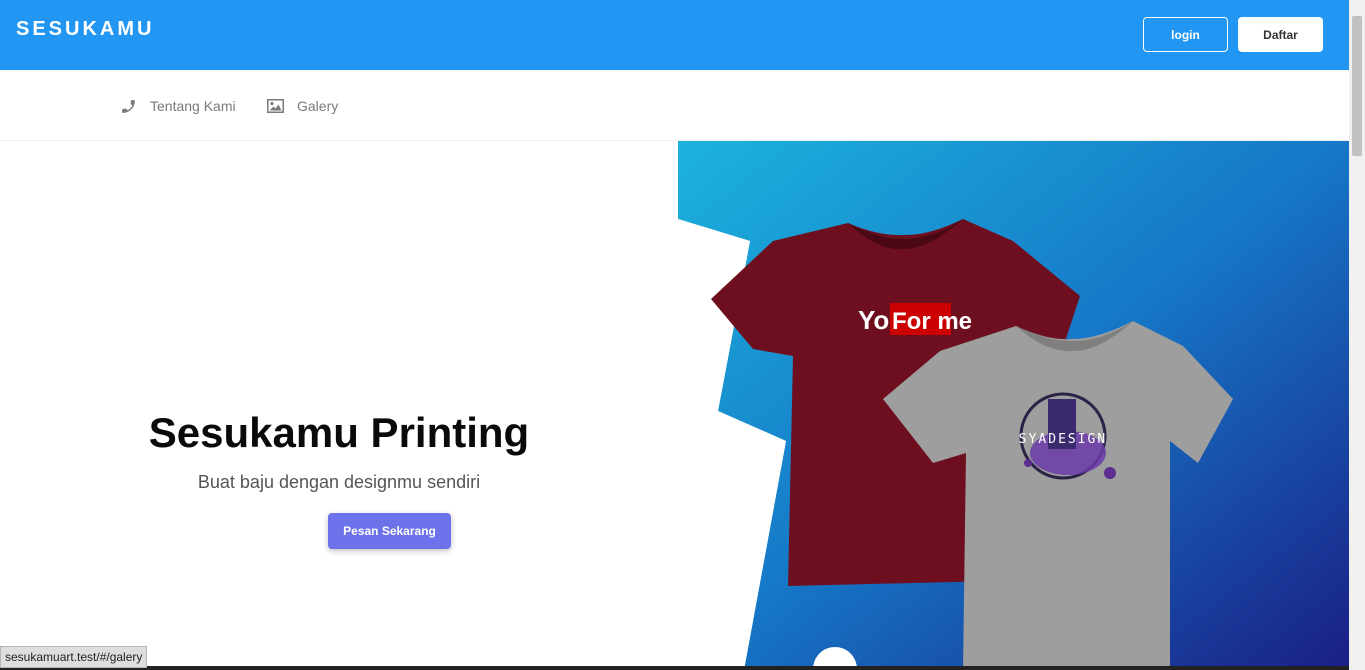 The width and height of the screenshot is (1365, 670). Describe the element at coordinates (1185, 34) in the screenshot. I see `login-button: login` at that location.